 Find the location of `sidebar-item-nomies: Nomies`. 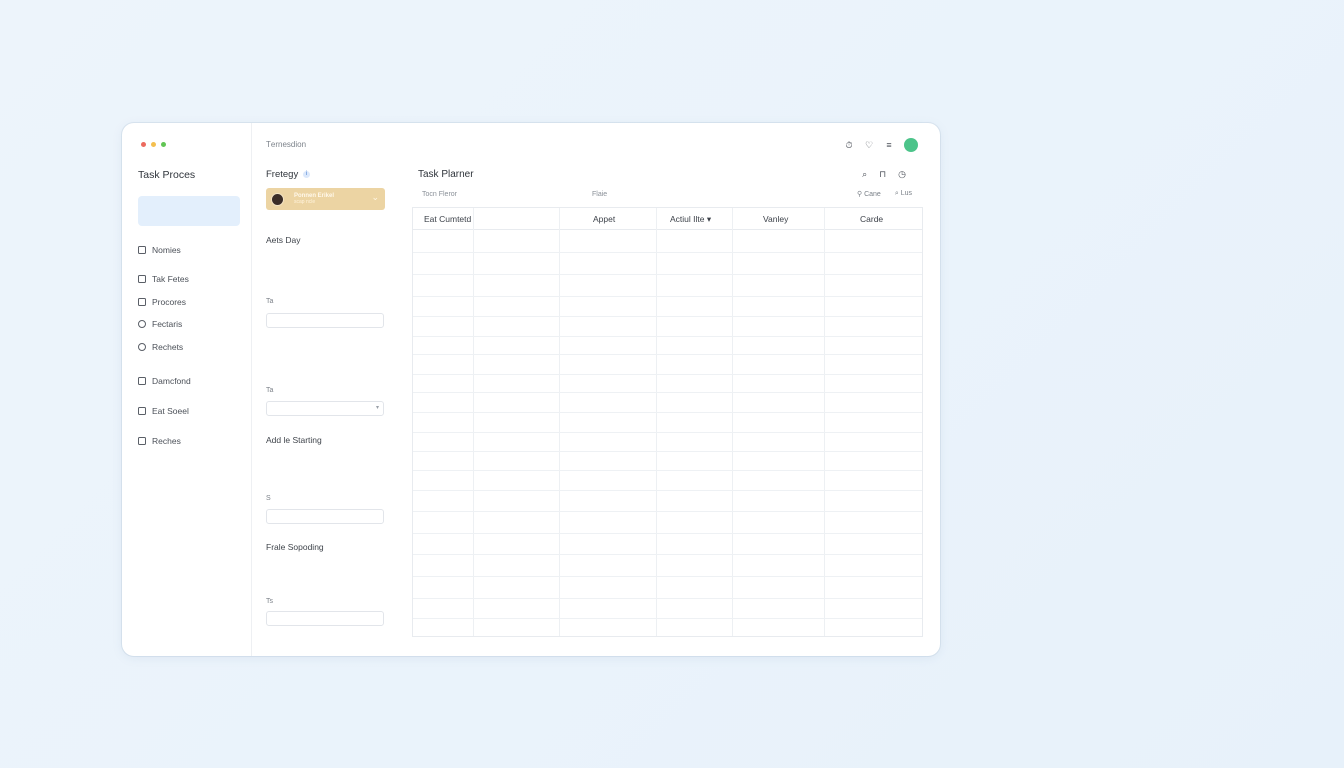

sidebar-item-nomies: Nomies is located at coordinates (159, 250).